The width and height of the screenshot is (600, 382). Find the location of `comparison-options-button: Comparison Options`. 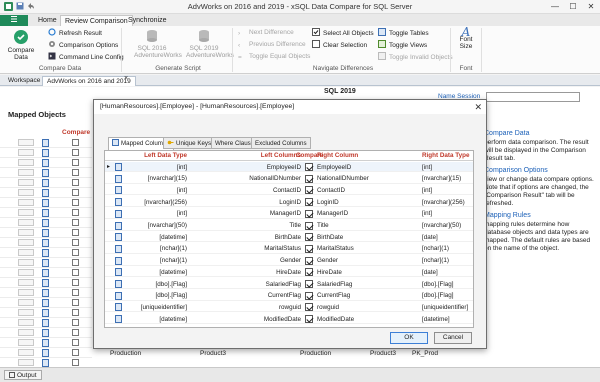

comparison-options-button: Comparison Options is located at coordinates (83, 45).